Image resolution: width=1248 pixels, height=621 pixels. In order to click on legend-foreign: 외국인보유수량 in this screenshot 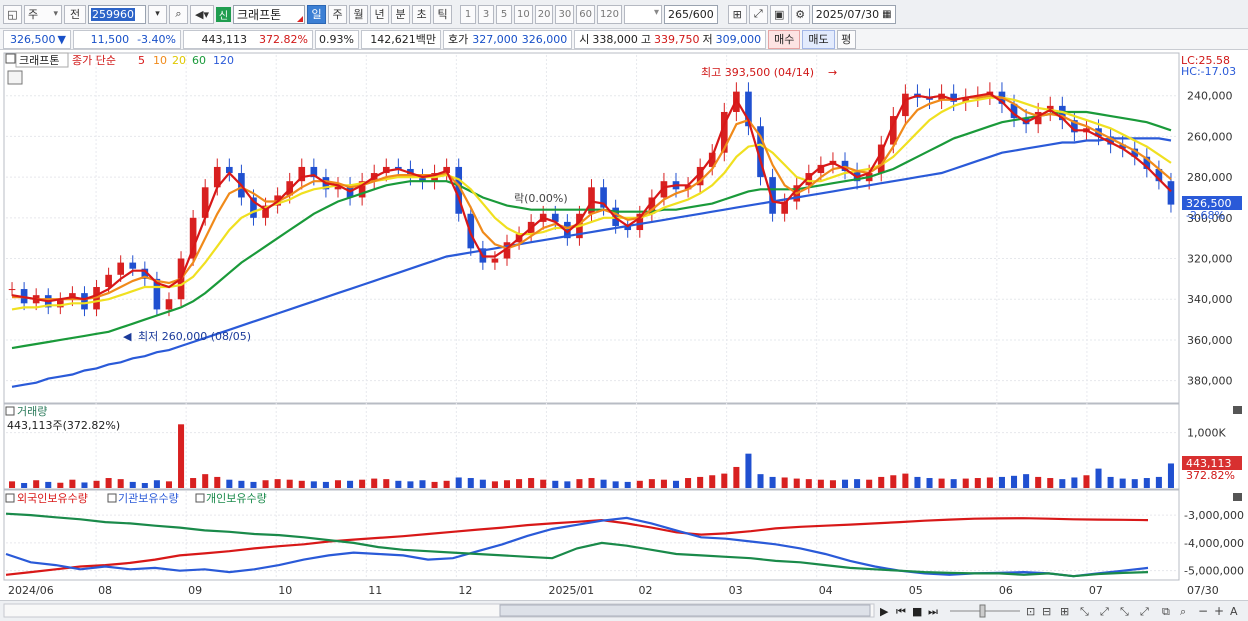, I will do `click(52, 498)`.